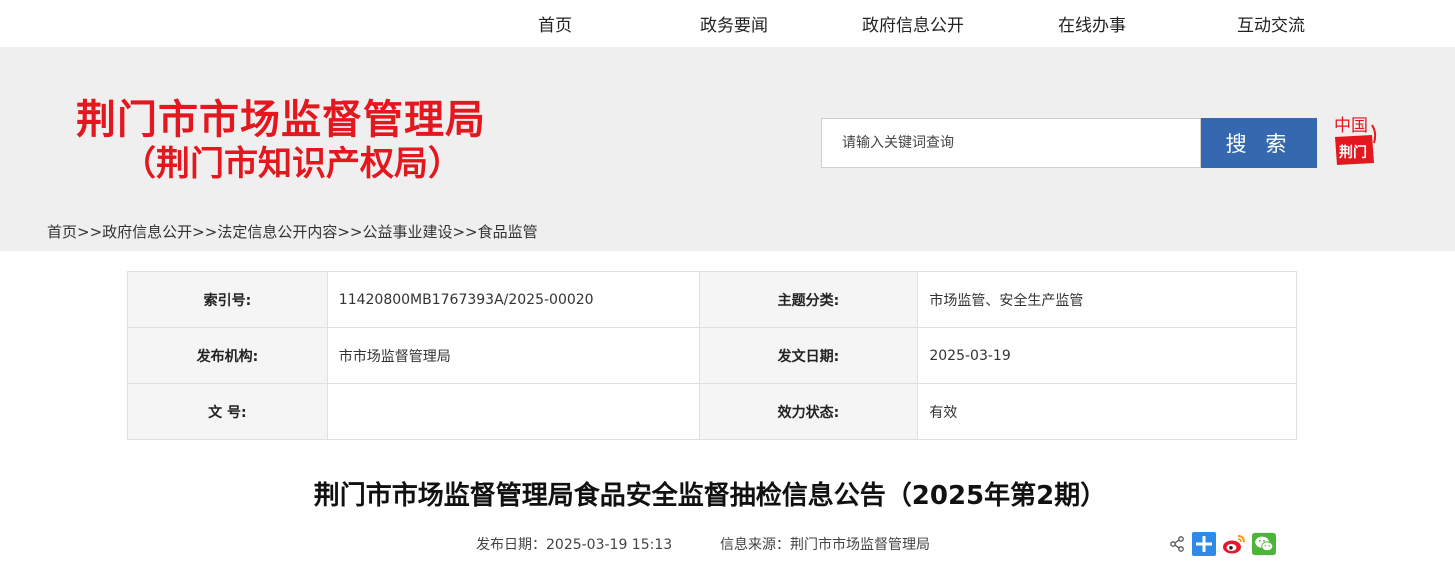  What do you see at coordinates (808, 299) in the screenshot?
I see `topic-category-label: 主题分类:` at bounding box center [808, 299].